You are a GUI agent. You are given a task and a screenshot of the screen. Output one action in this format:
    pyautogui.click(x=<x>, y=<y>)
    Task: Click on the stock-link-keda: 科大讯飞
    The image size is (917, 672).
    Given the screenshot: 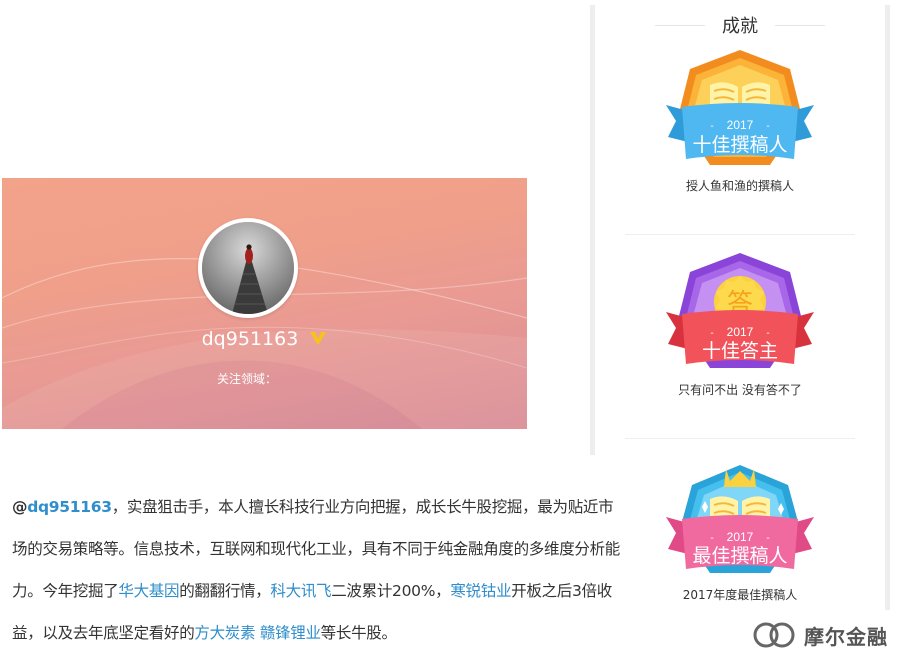 What is the action you would take?
    pyautogui.click(x=300, y=591)
    